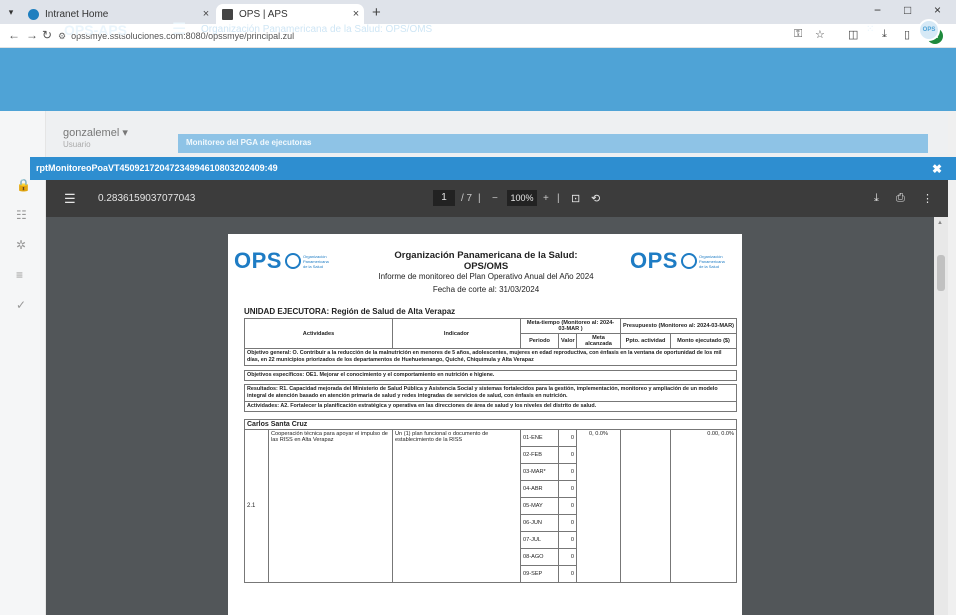  I want to click on forward-icon: →, so click(32, 35).